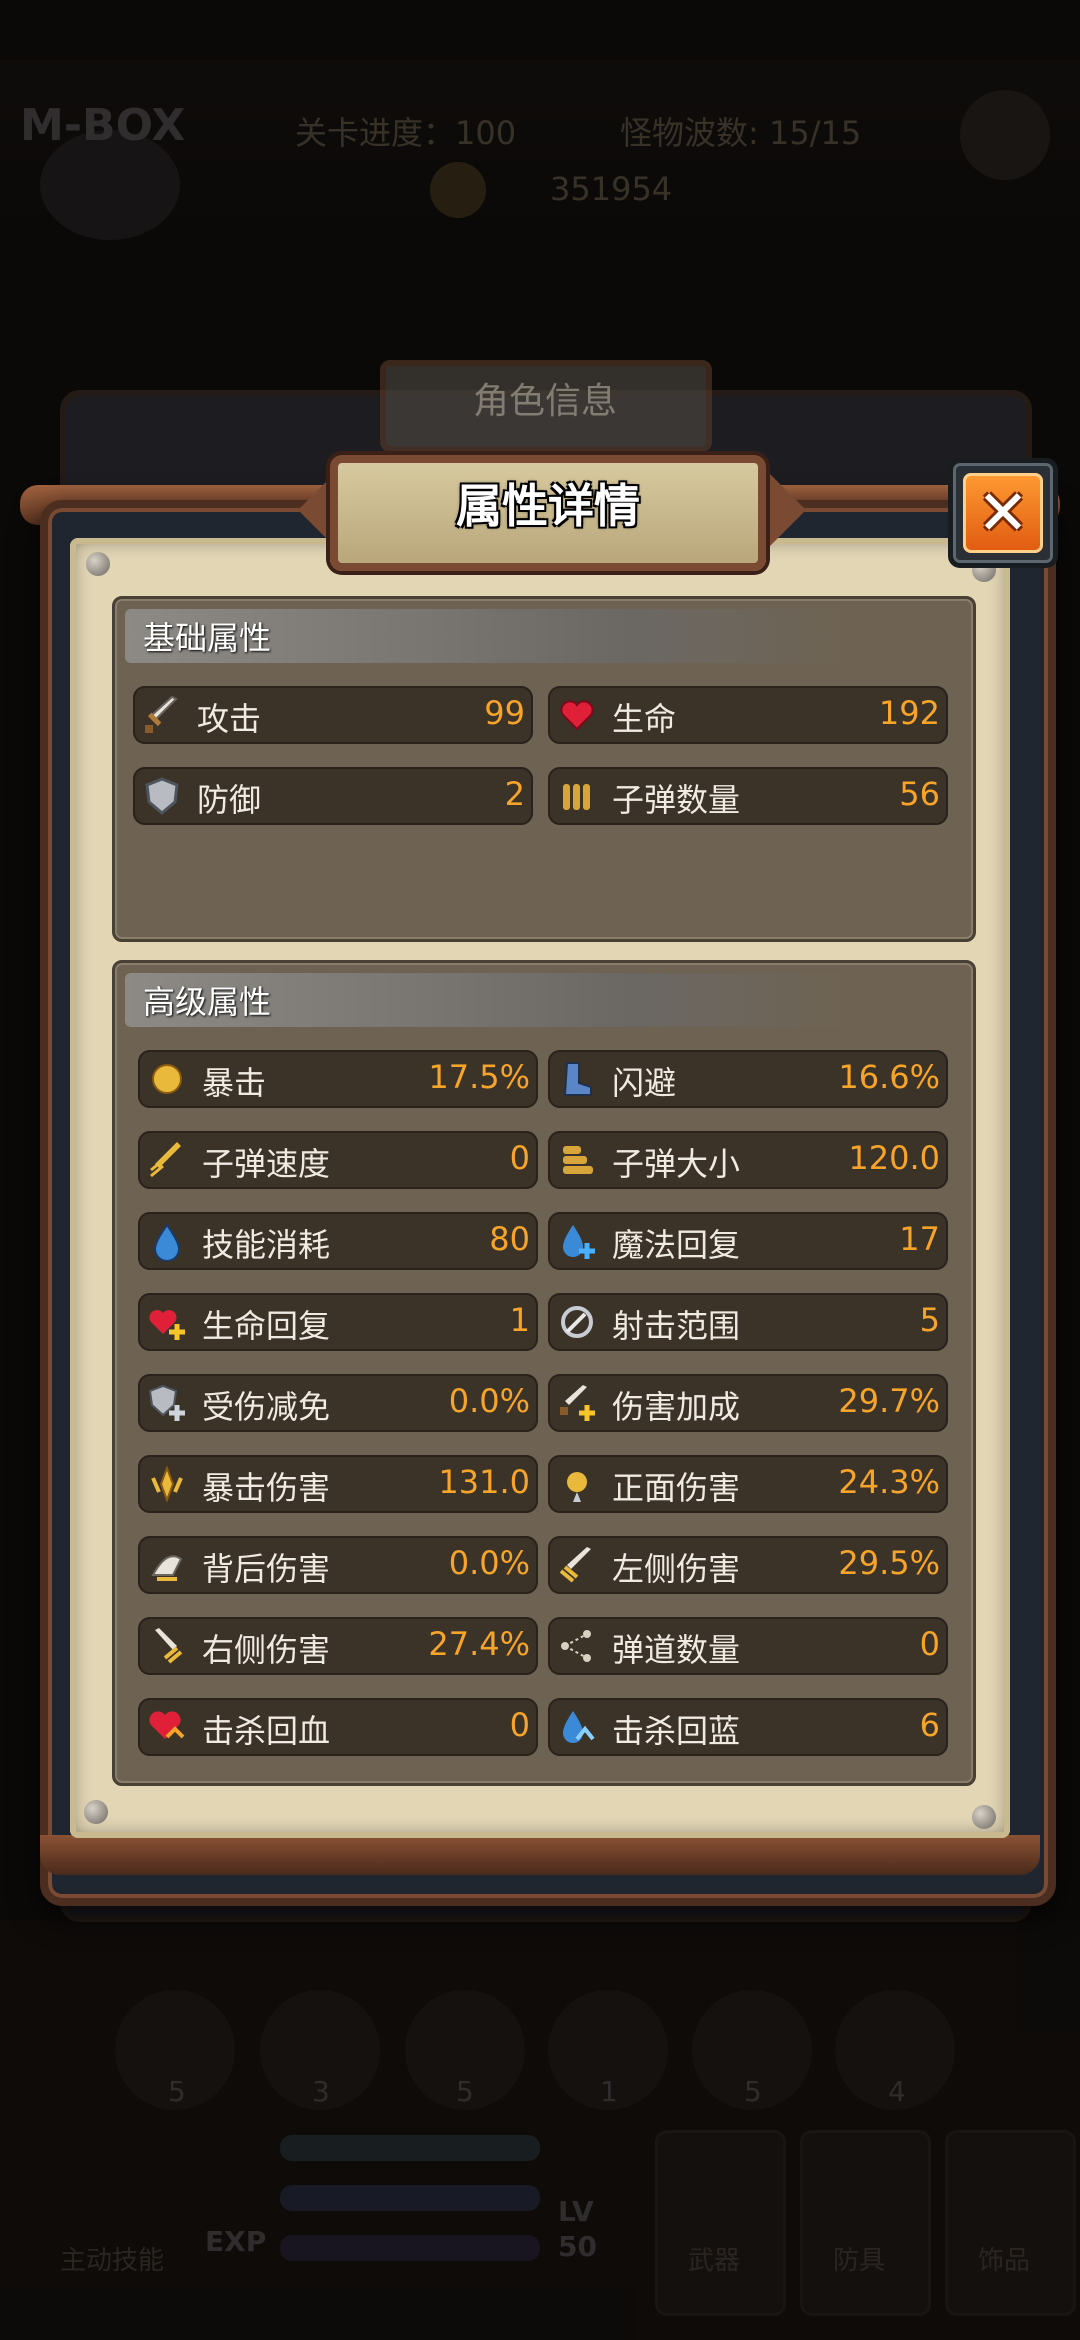 This screenshot has width=1080, height=2340. Describe the element at coordinates (266, 1569) in the screenshot. I see `stat-name: 背后伤害` at that location.